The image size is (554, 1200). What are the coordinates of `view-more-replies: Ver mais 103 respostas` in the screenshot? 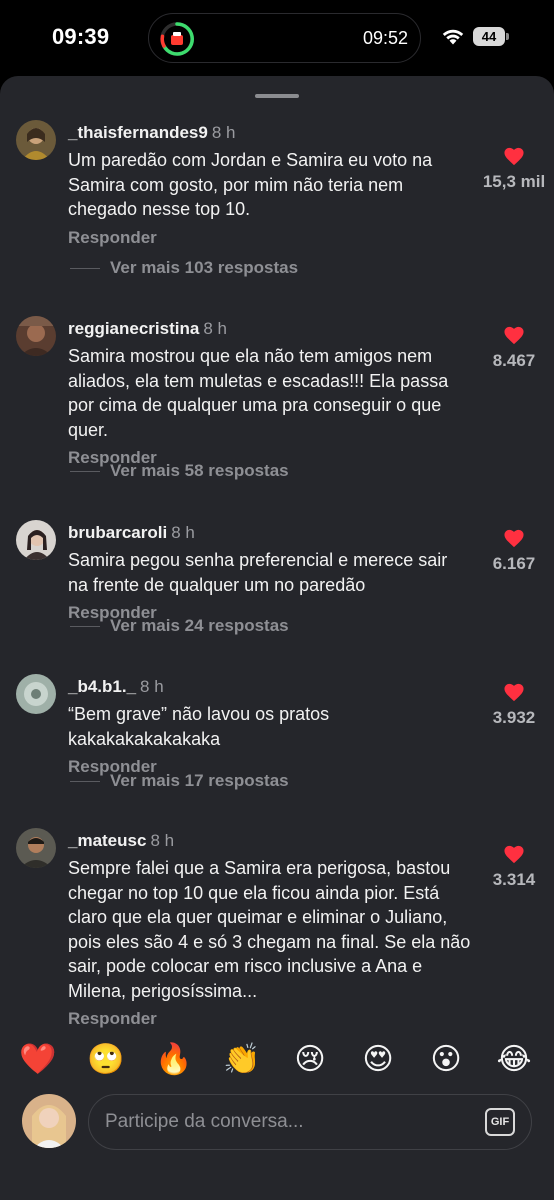 It's located at (184, 268).